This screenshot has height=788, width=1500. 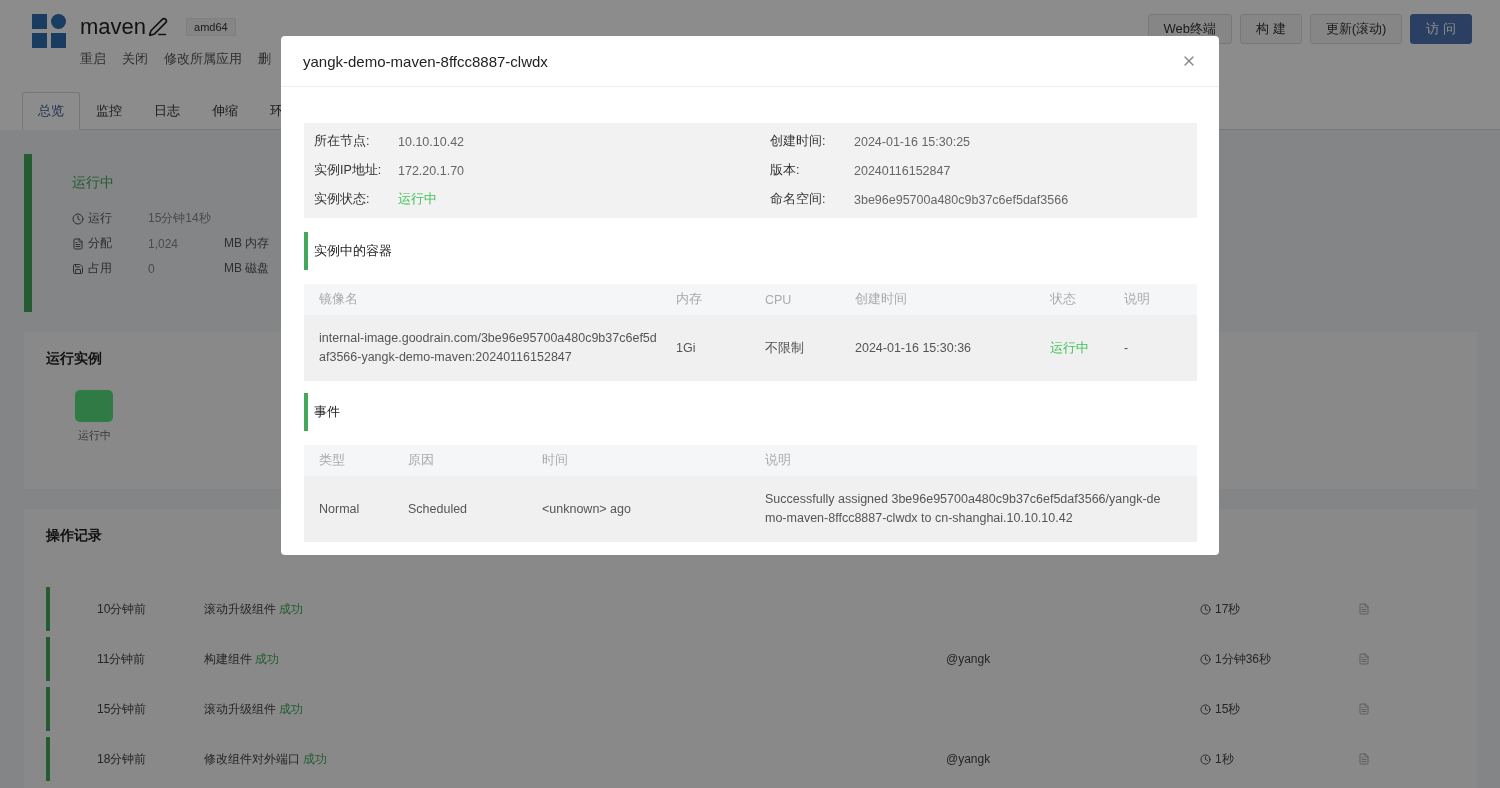 I want to click on primary-button: 访 问, so click(x=1441, y=29).